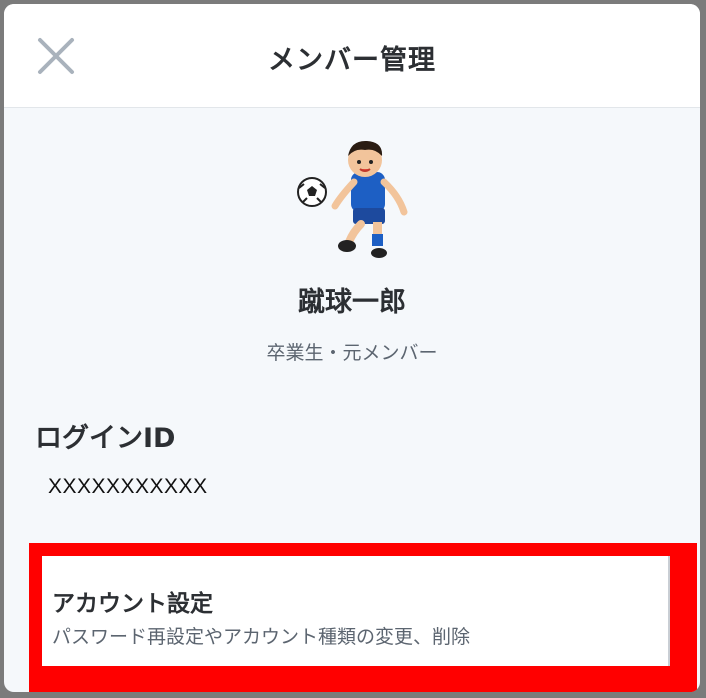 This screenshot has height=698, width=706. I want to click on login-id-label: ログインID, so click(105, 438).